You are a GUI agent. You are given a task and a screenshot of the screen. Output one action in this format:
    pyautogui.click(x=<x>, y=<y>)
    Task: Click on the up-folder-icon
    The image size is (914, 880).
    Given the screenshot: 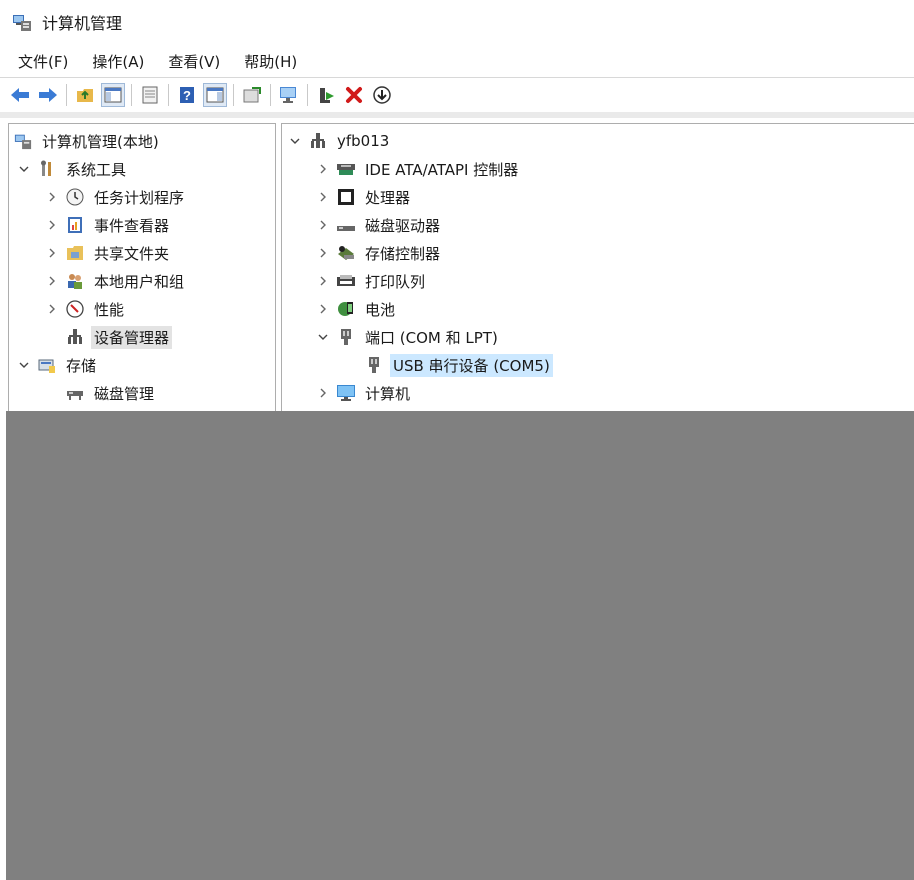 What is the action you would take?
    pyautogui.click(x=85, y=95)
    